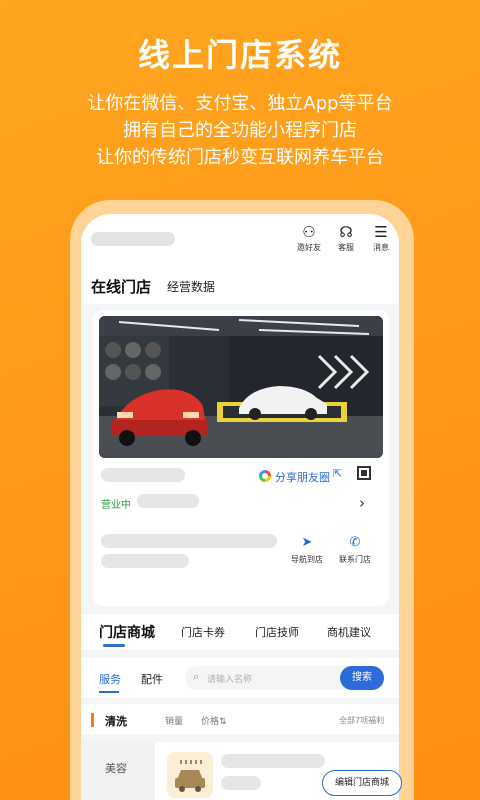 The width and height of the screenshot is (480, 800). Describe the element at coordinates (362, 503) in the screenshot. I see `chevron-right-icon: ›` at that location.